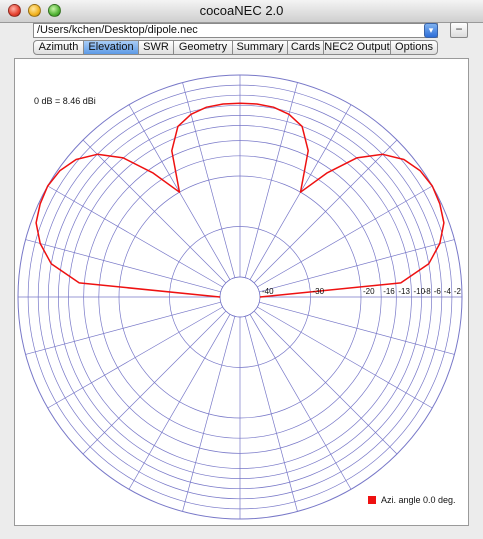 This screenshot has width=483, height=539. What do you see at coordinates (418, 500) in the screenshot?
I see `legend-label: Azi. angle 0.0 deg.` at bounding box center [418, 500].